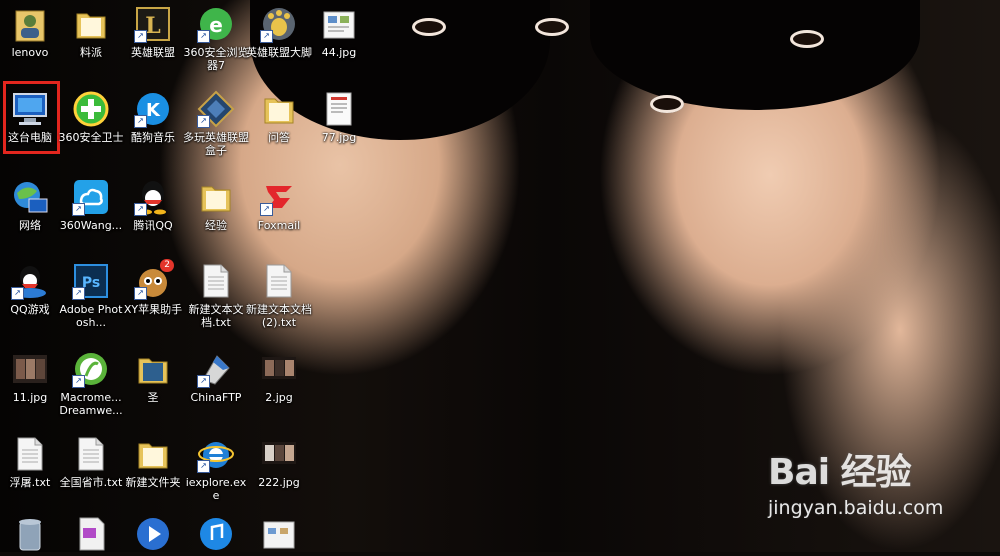 This screenshot has height=556, width=1000. I want to click on desktop-icon-liaopai: 料派, so click(91, 32).